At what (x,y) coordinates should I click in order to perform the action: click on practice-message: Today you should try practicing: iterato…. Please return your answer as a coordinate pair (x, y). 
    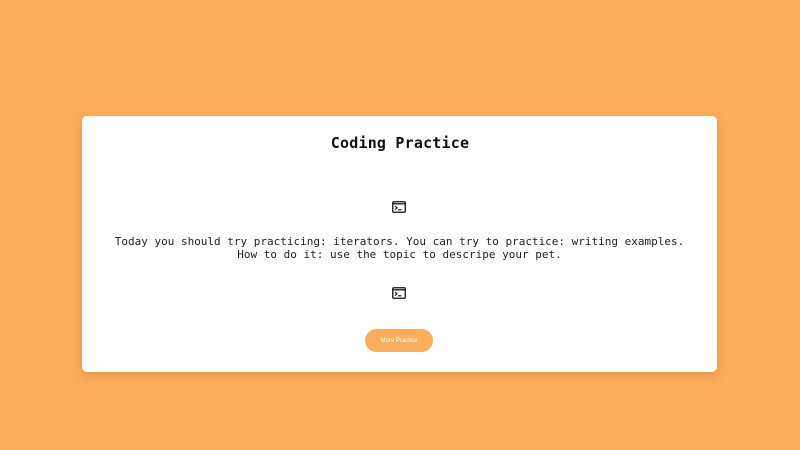
    Looking at the image, I should click on (399, 248).